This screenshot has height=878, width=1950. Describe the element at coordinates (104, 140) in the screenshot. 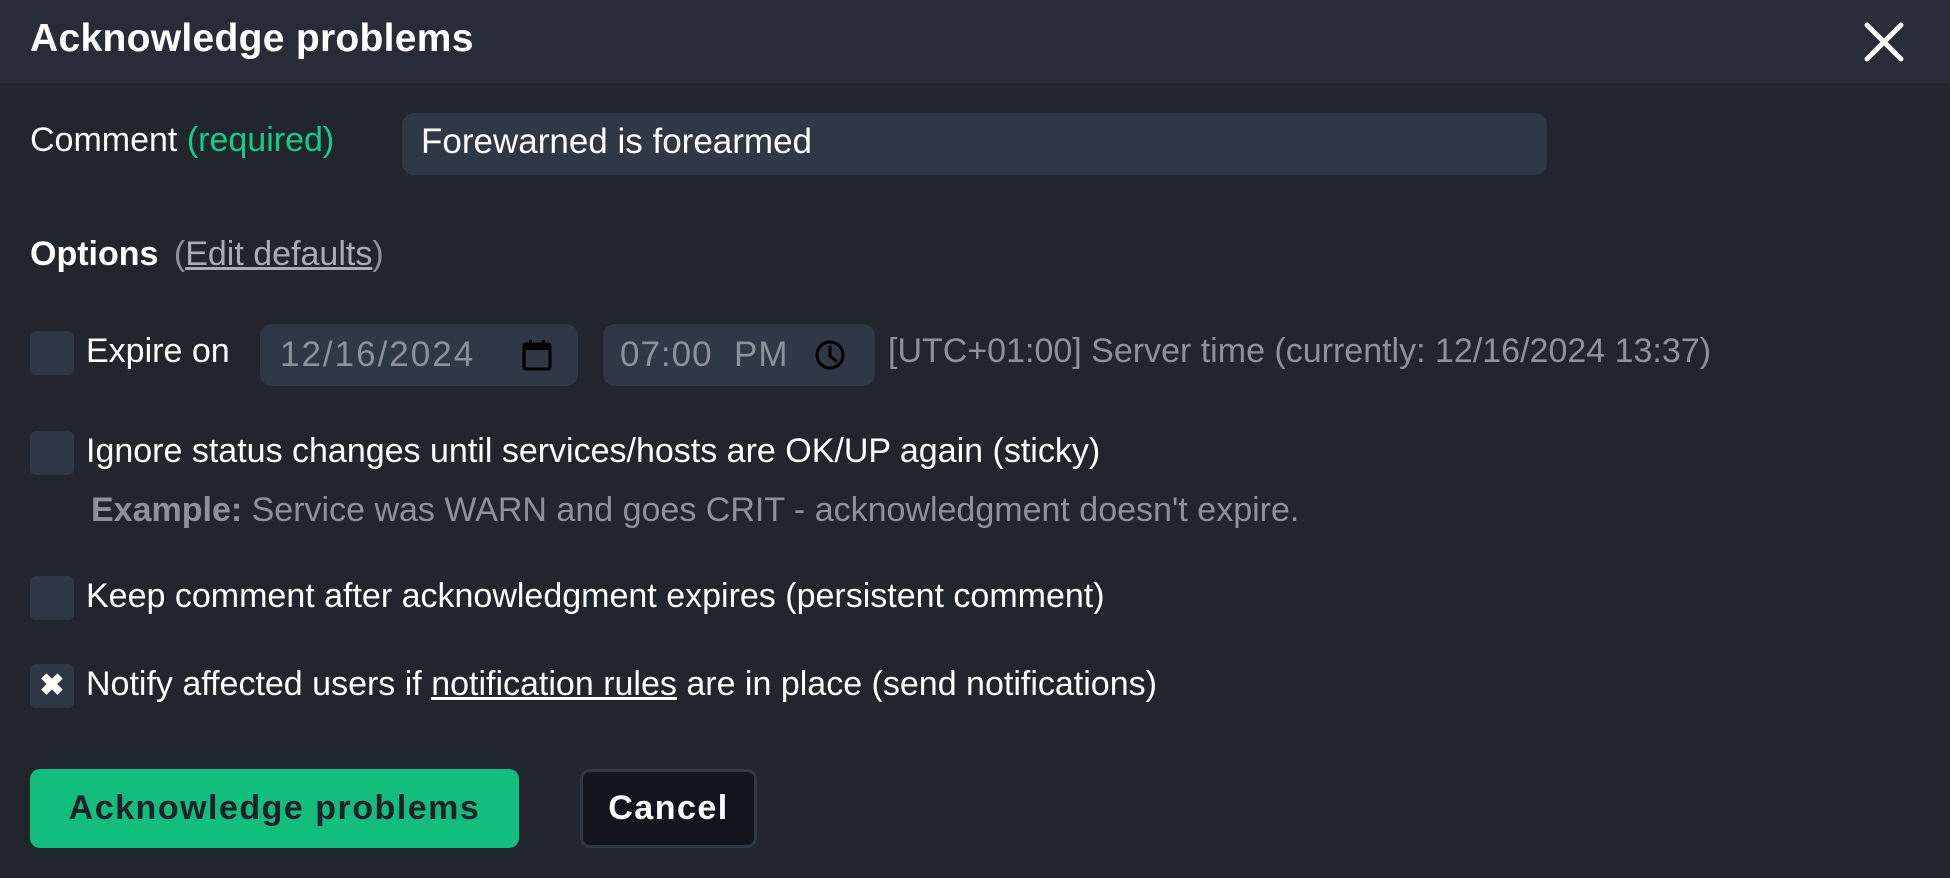

I see `comment-label-text: Comment` at that location.